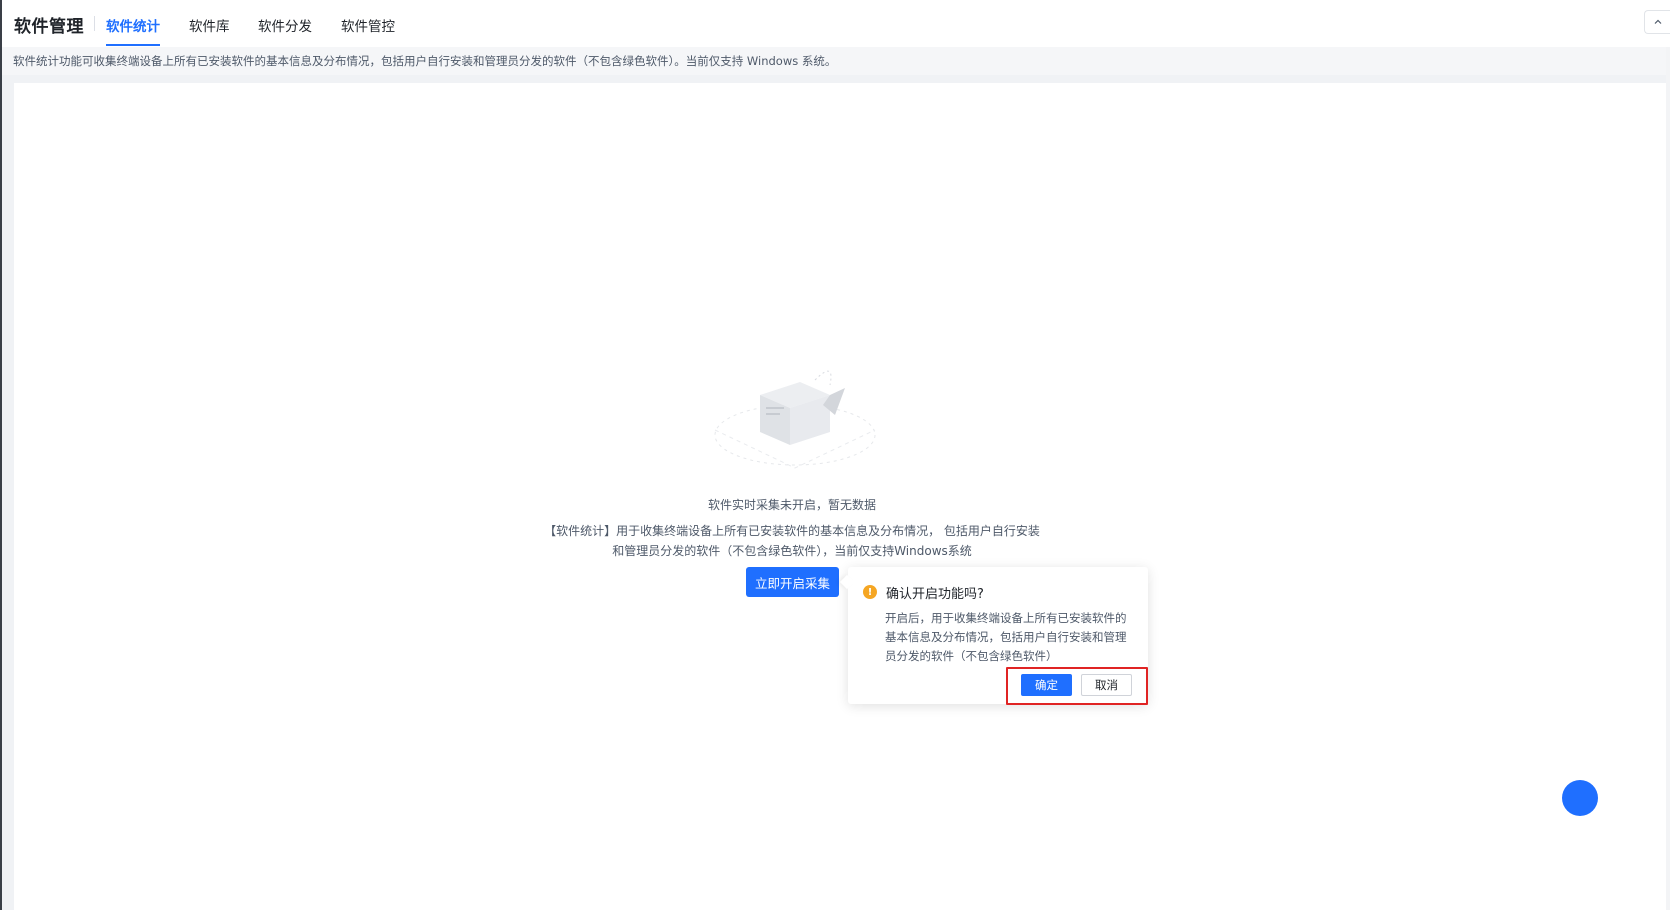  I want to click on popover-title: 确认开启功能吗?, so click(935, 594).